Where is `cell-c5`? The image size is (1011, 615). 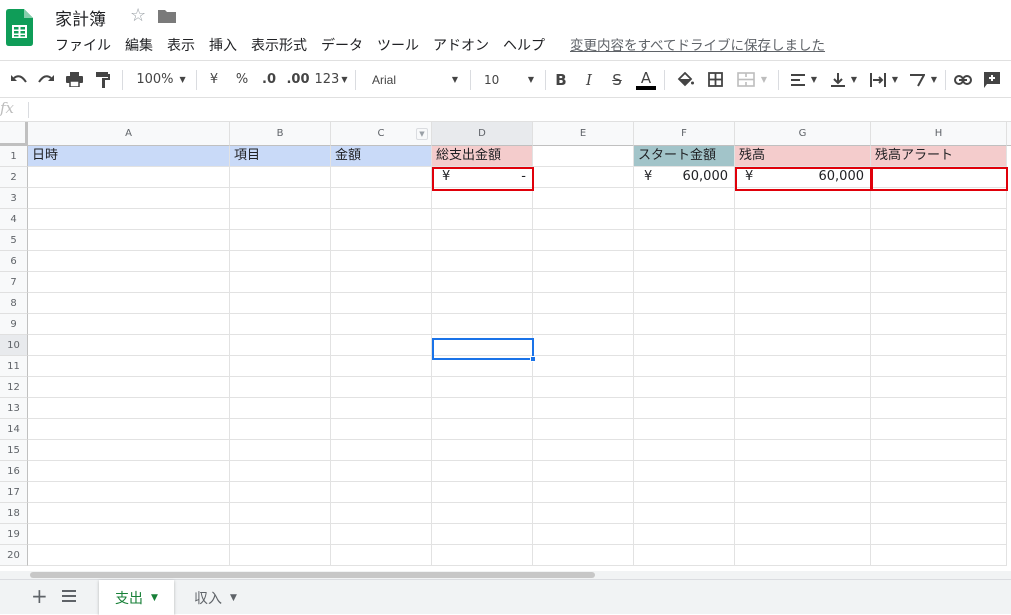 cell-c5 is located at coordinates (381, 240).